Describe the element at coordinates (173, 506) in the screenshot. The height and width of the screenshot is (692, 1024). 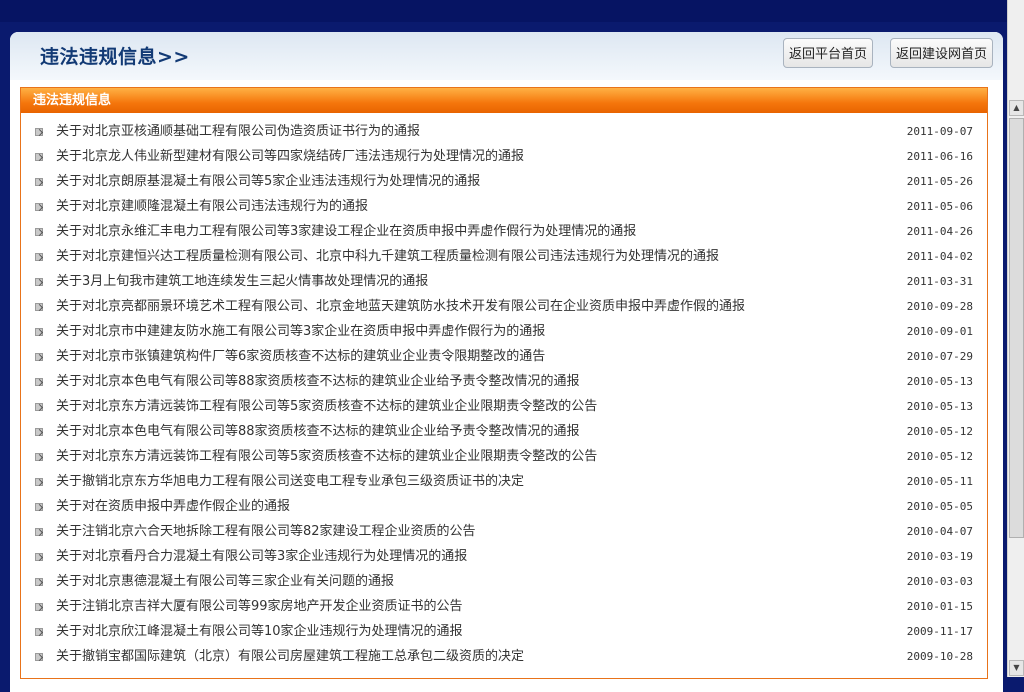
I see `news-title-link: 关于对在资质申报中弄虚作假企业的通报` at that location.